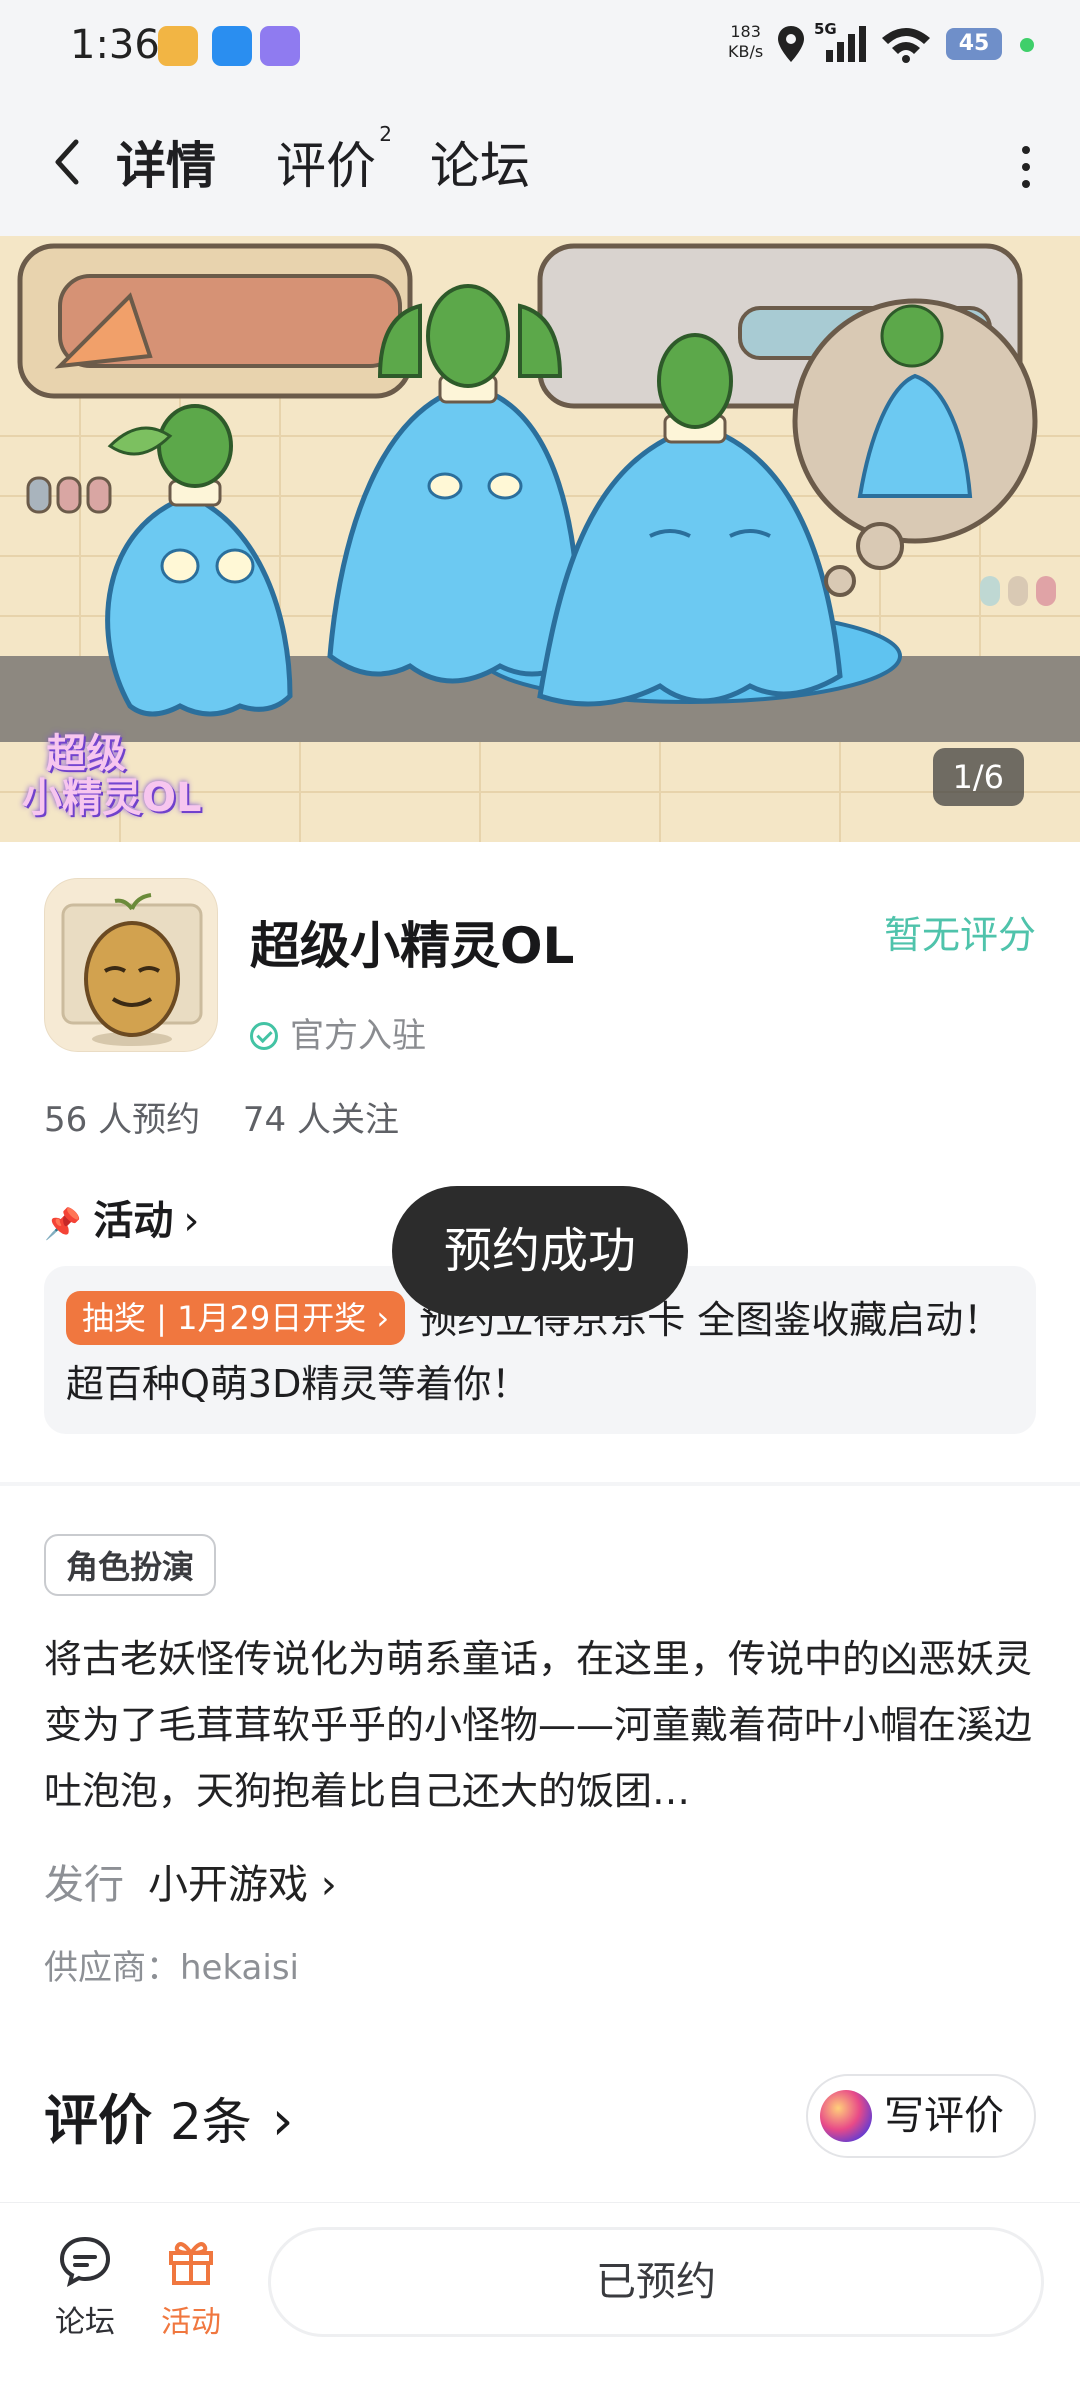 The image size is (1080, 2400). What do you see at coordinates (112, 776) in the screenshot?
I see `game-logo: 超级 小精灵OL` at bounding box center [112, 776].